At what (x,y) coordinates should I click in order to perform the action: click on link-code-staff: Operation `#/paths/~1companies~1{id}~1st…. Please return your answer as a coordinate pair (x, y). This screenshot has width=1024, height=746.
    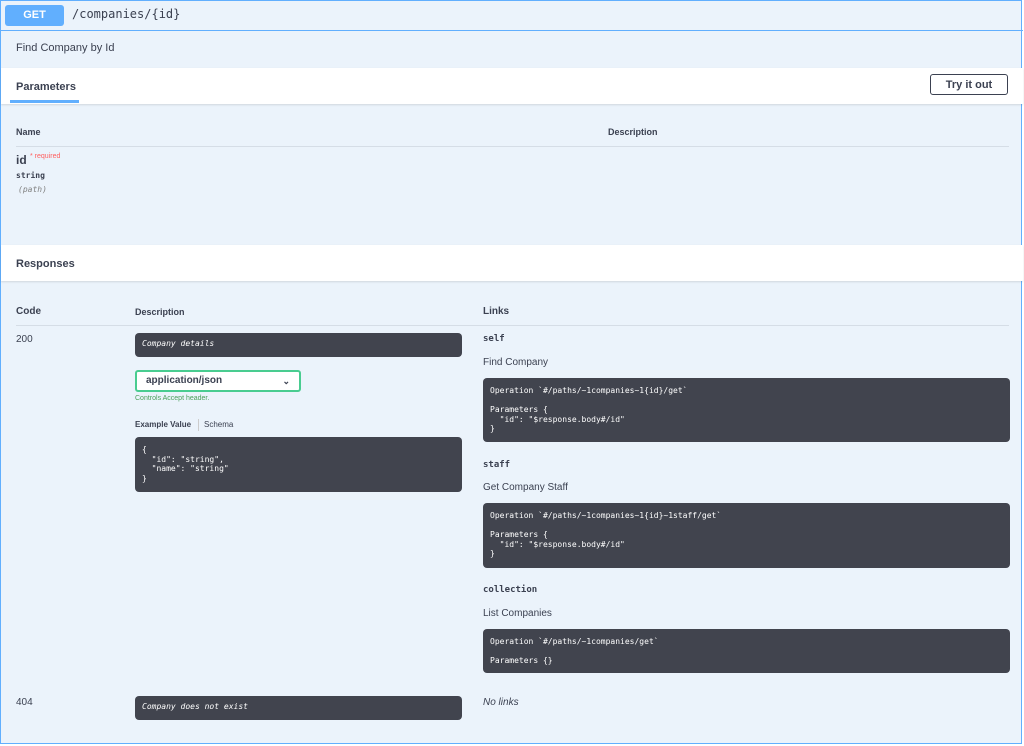
    Looking at the image, I should click on (746, 535).